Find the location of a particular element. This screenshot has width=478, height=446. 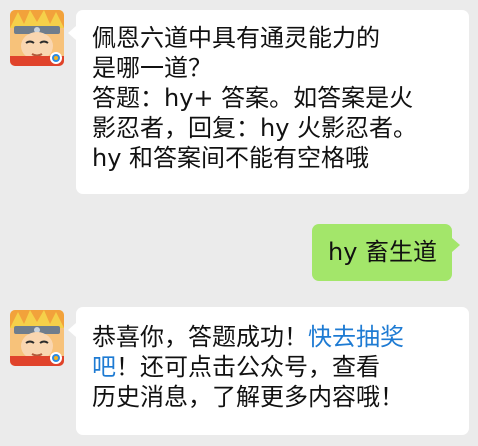

message-line: 吧！还可点击公众号，查看 is located at coordinates (280, 367).